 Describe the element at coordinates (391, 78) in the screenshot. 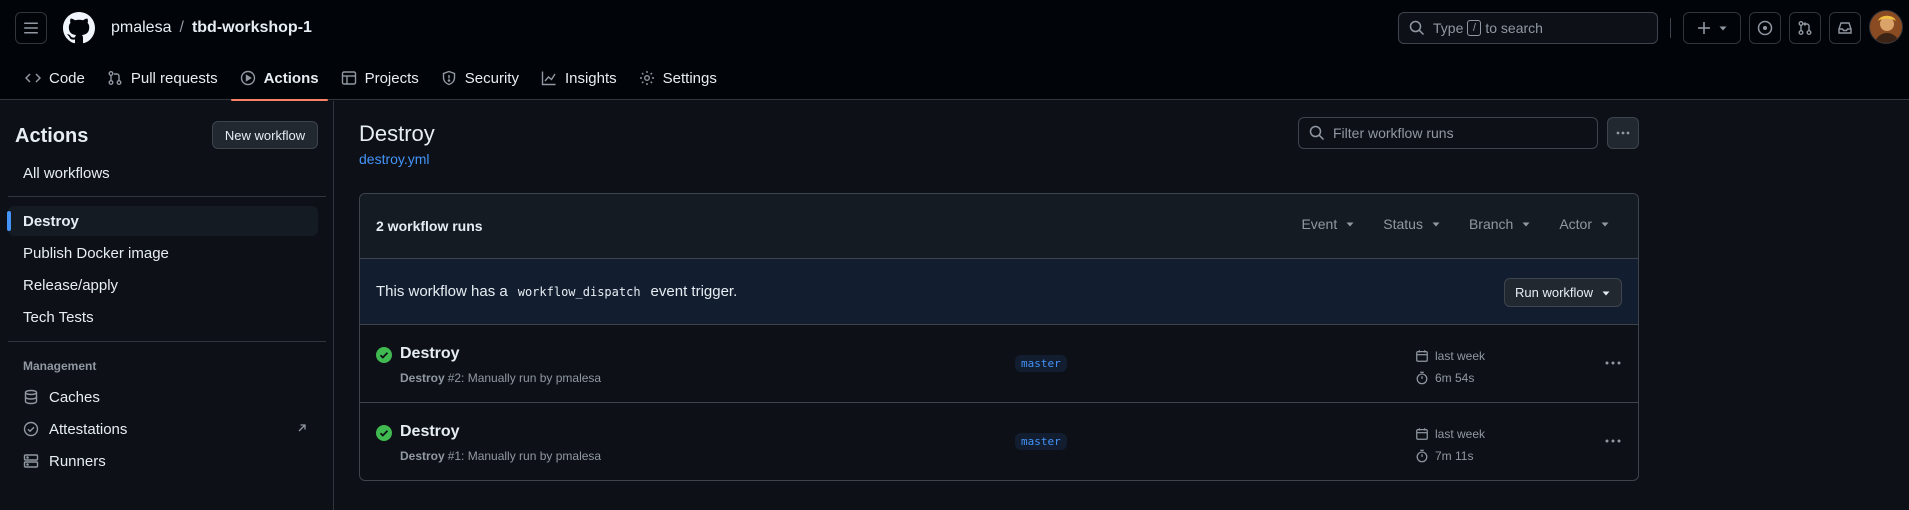

I see `tab-projects-label: Projects` at that location.